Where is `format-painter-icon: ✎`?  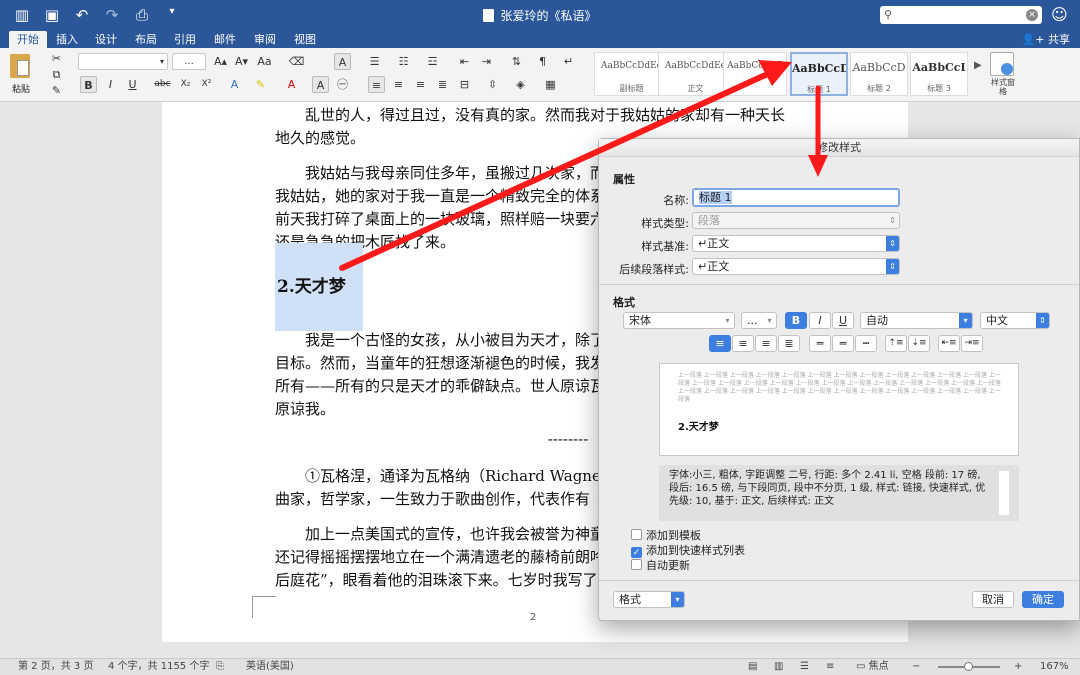 format-painter-icon: ✎ is located at coordinates (56, 90).